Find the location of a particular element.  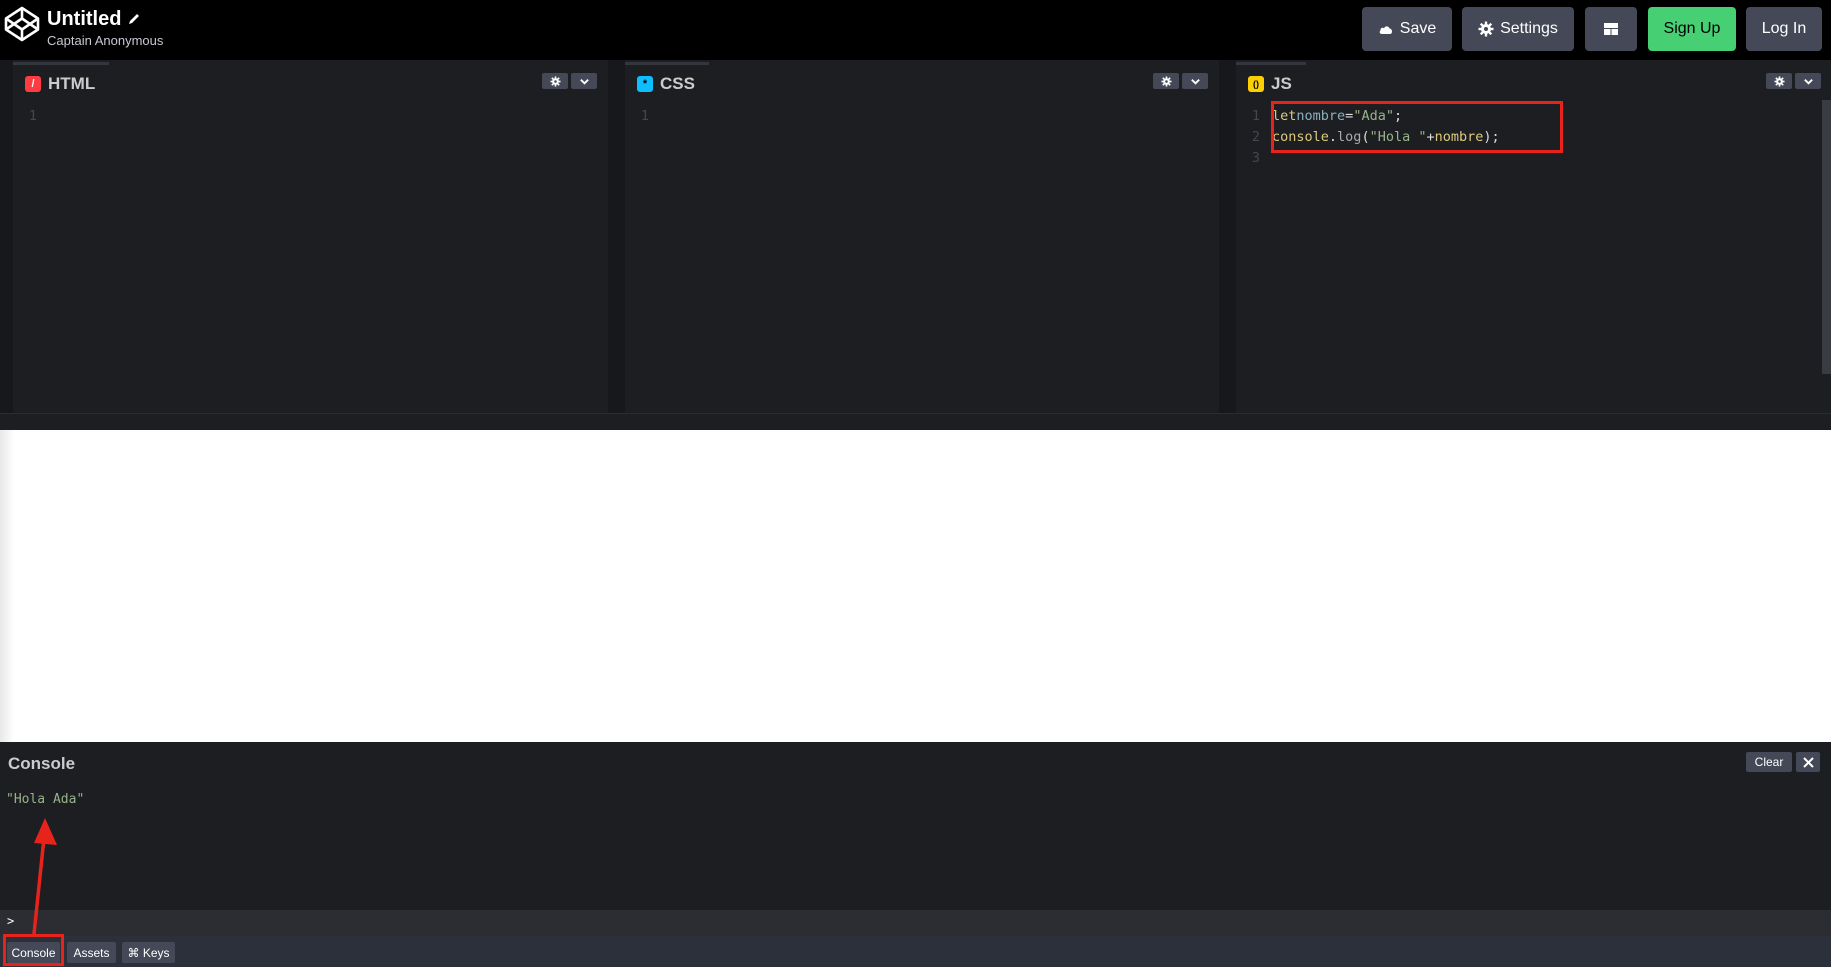

close-icon is located at coordinates (1808, 762).